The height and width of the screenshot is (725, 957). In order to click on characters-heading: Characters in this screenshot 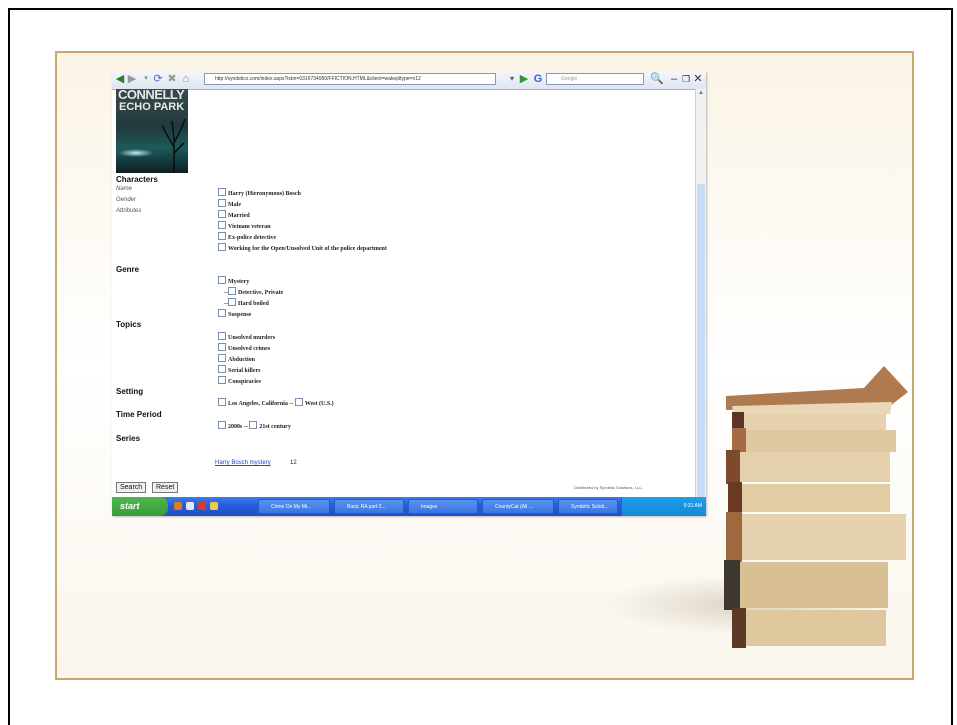, I will do `click(137, 179)`.